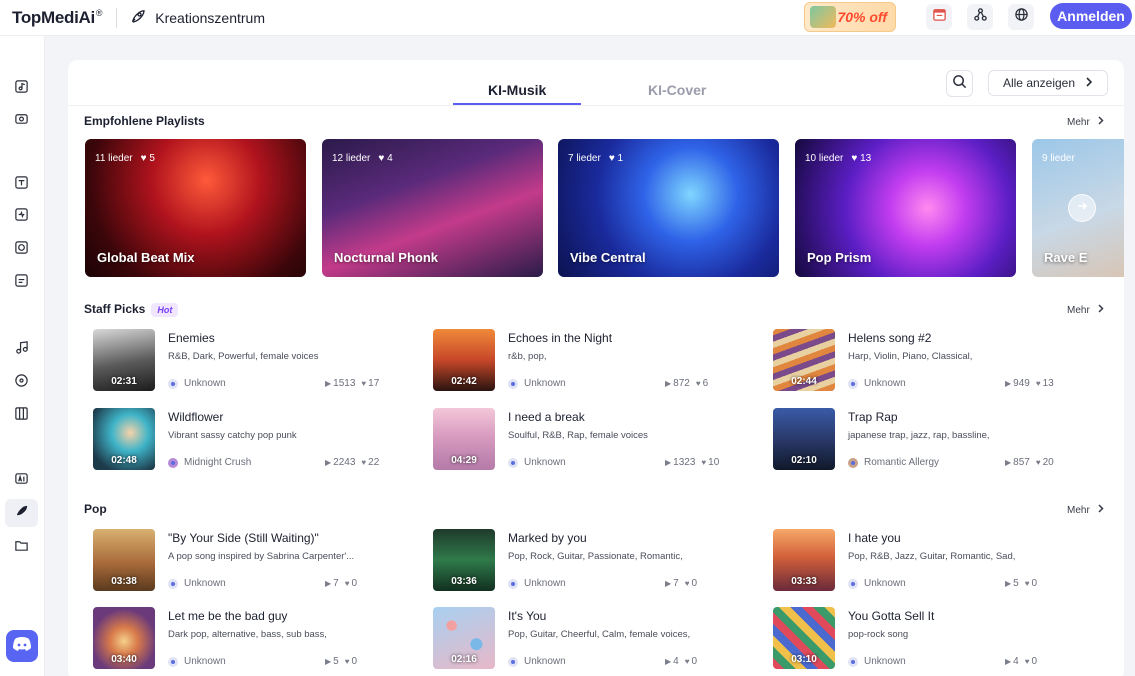  What do you see at coordinates (21, 383) in the screenshot?
I see `sidebar-item-cover` at bounding box center [21, 383].